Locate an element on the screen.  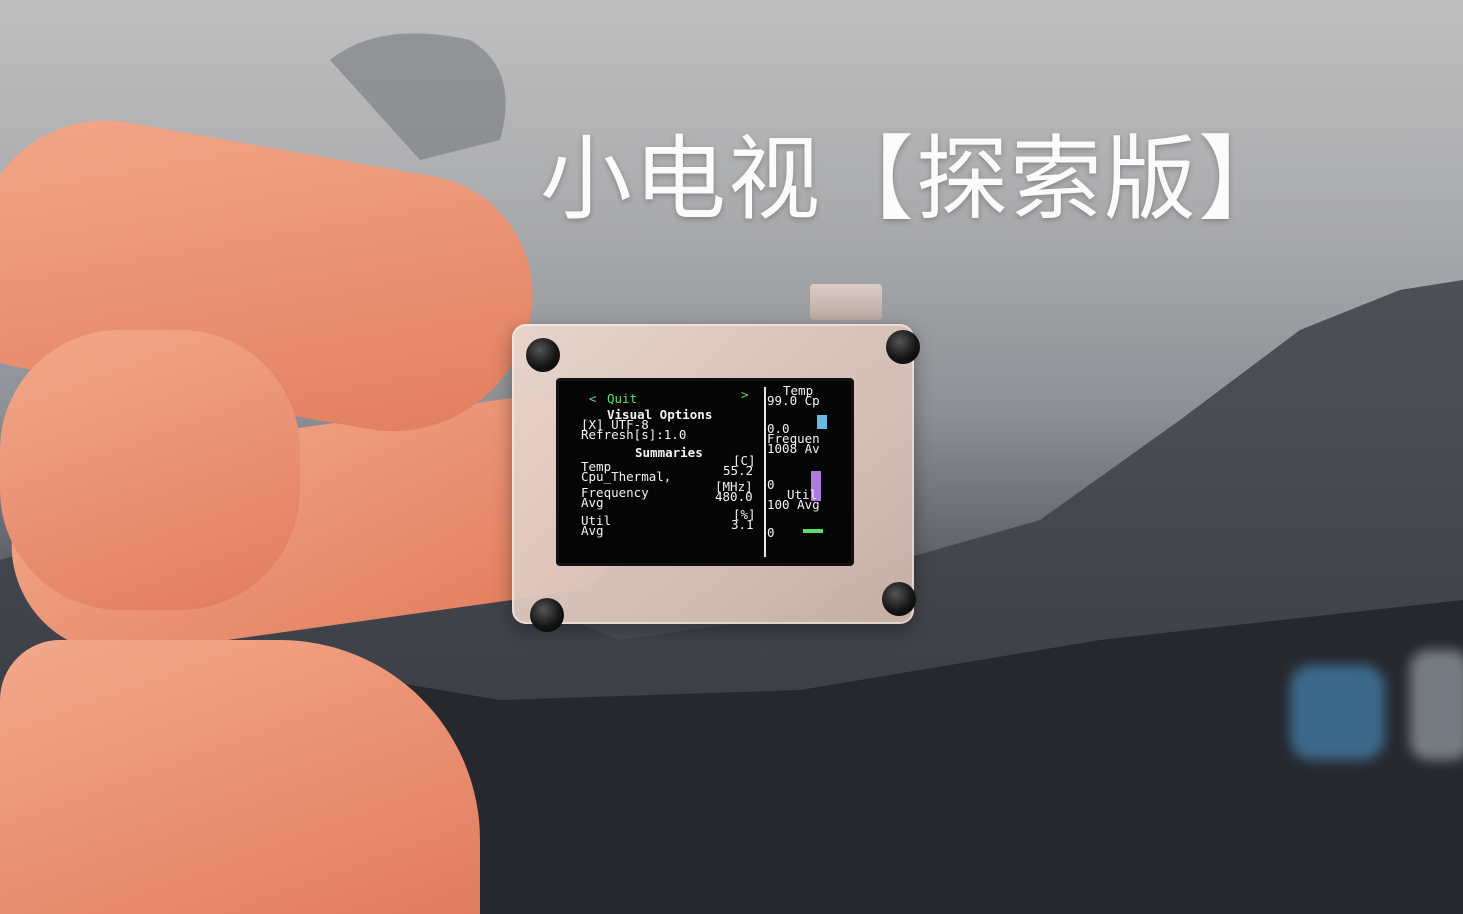
util-sub: Avg is located at coordinates (592, 530).